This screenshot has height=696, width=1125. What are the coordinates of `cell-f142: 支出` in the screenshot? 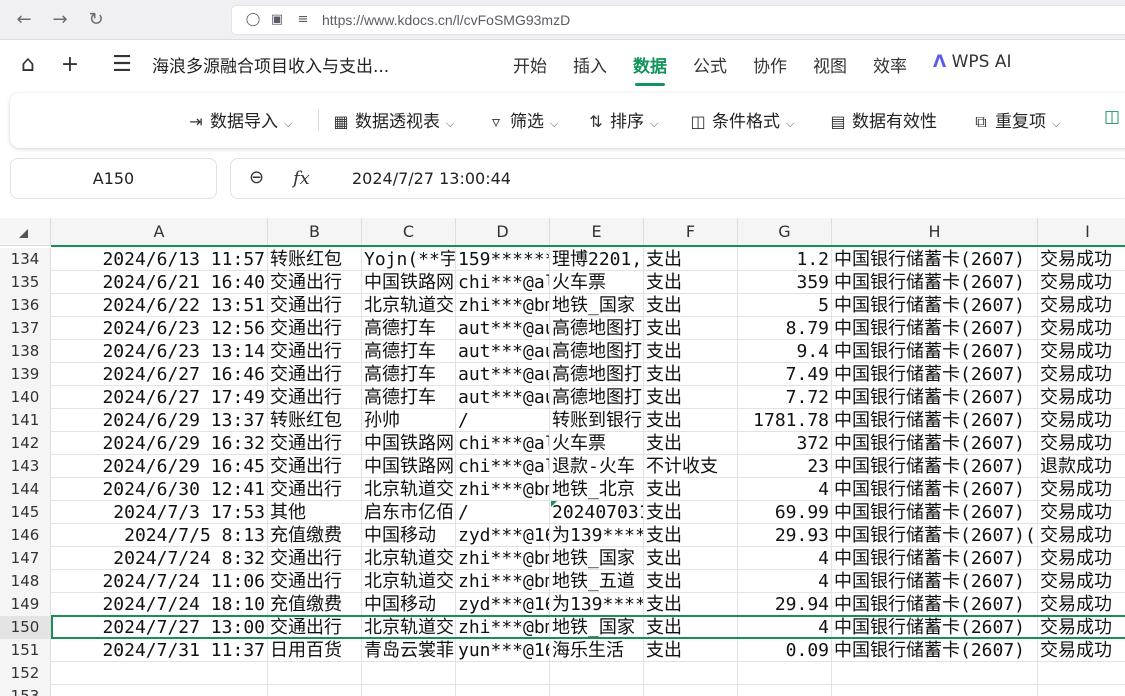 It's located at (691, 443).